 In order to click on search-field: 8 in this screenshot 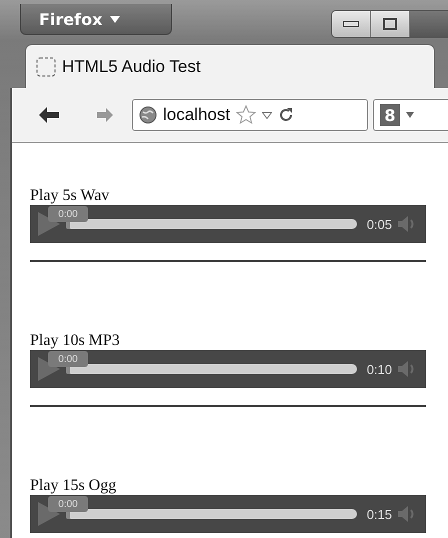, I will do `click(410, 115)`.